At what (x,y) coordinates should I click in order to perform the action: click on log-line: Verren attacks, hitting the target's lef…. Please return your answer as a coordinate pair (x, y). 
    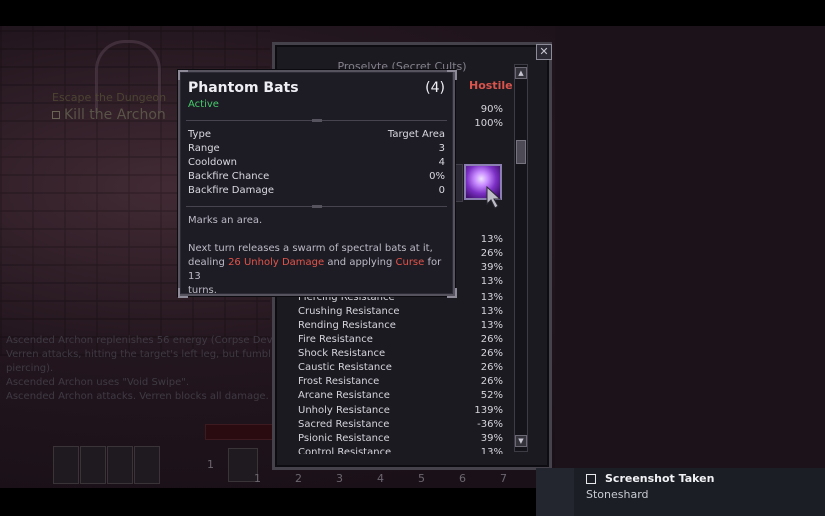
    Looking at the image, I should click on (138, 354).